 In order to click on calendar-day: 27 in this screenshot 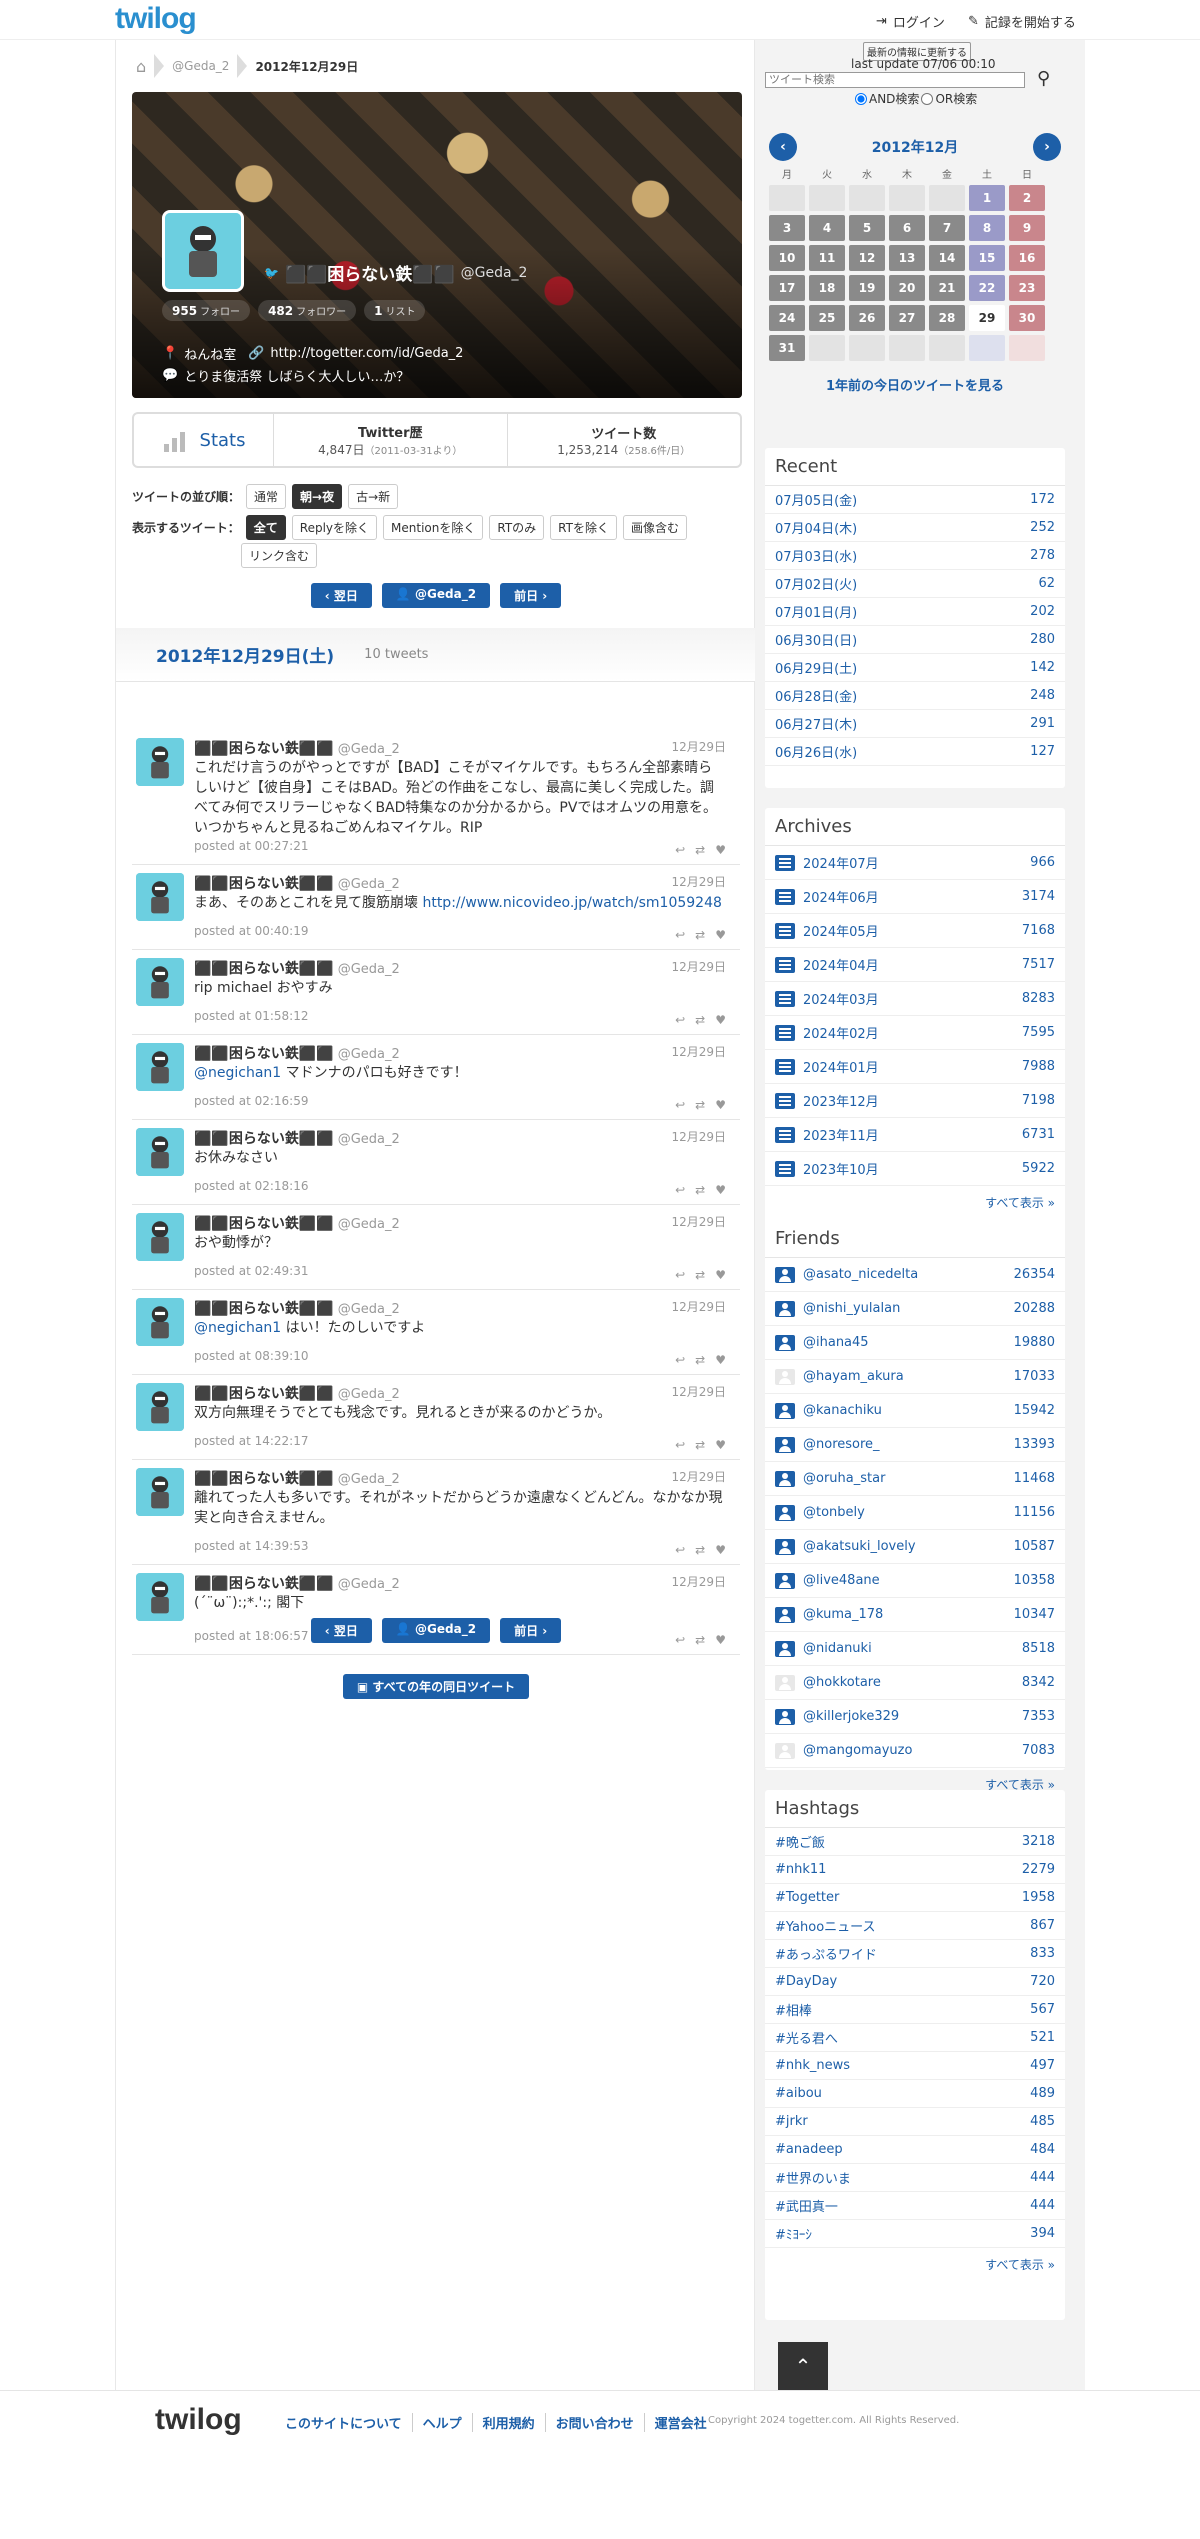, I will do `click(907, 318)`.